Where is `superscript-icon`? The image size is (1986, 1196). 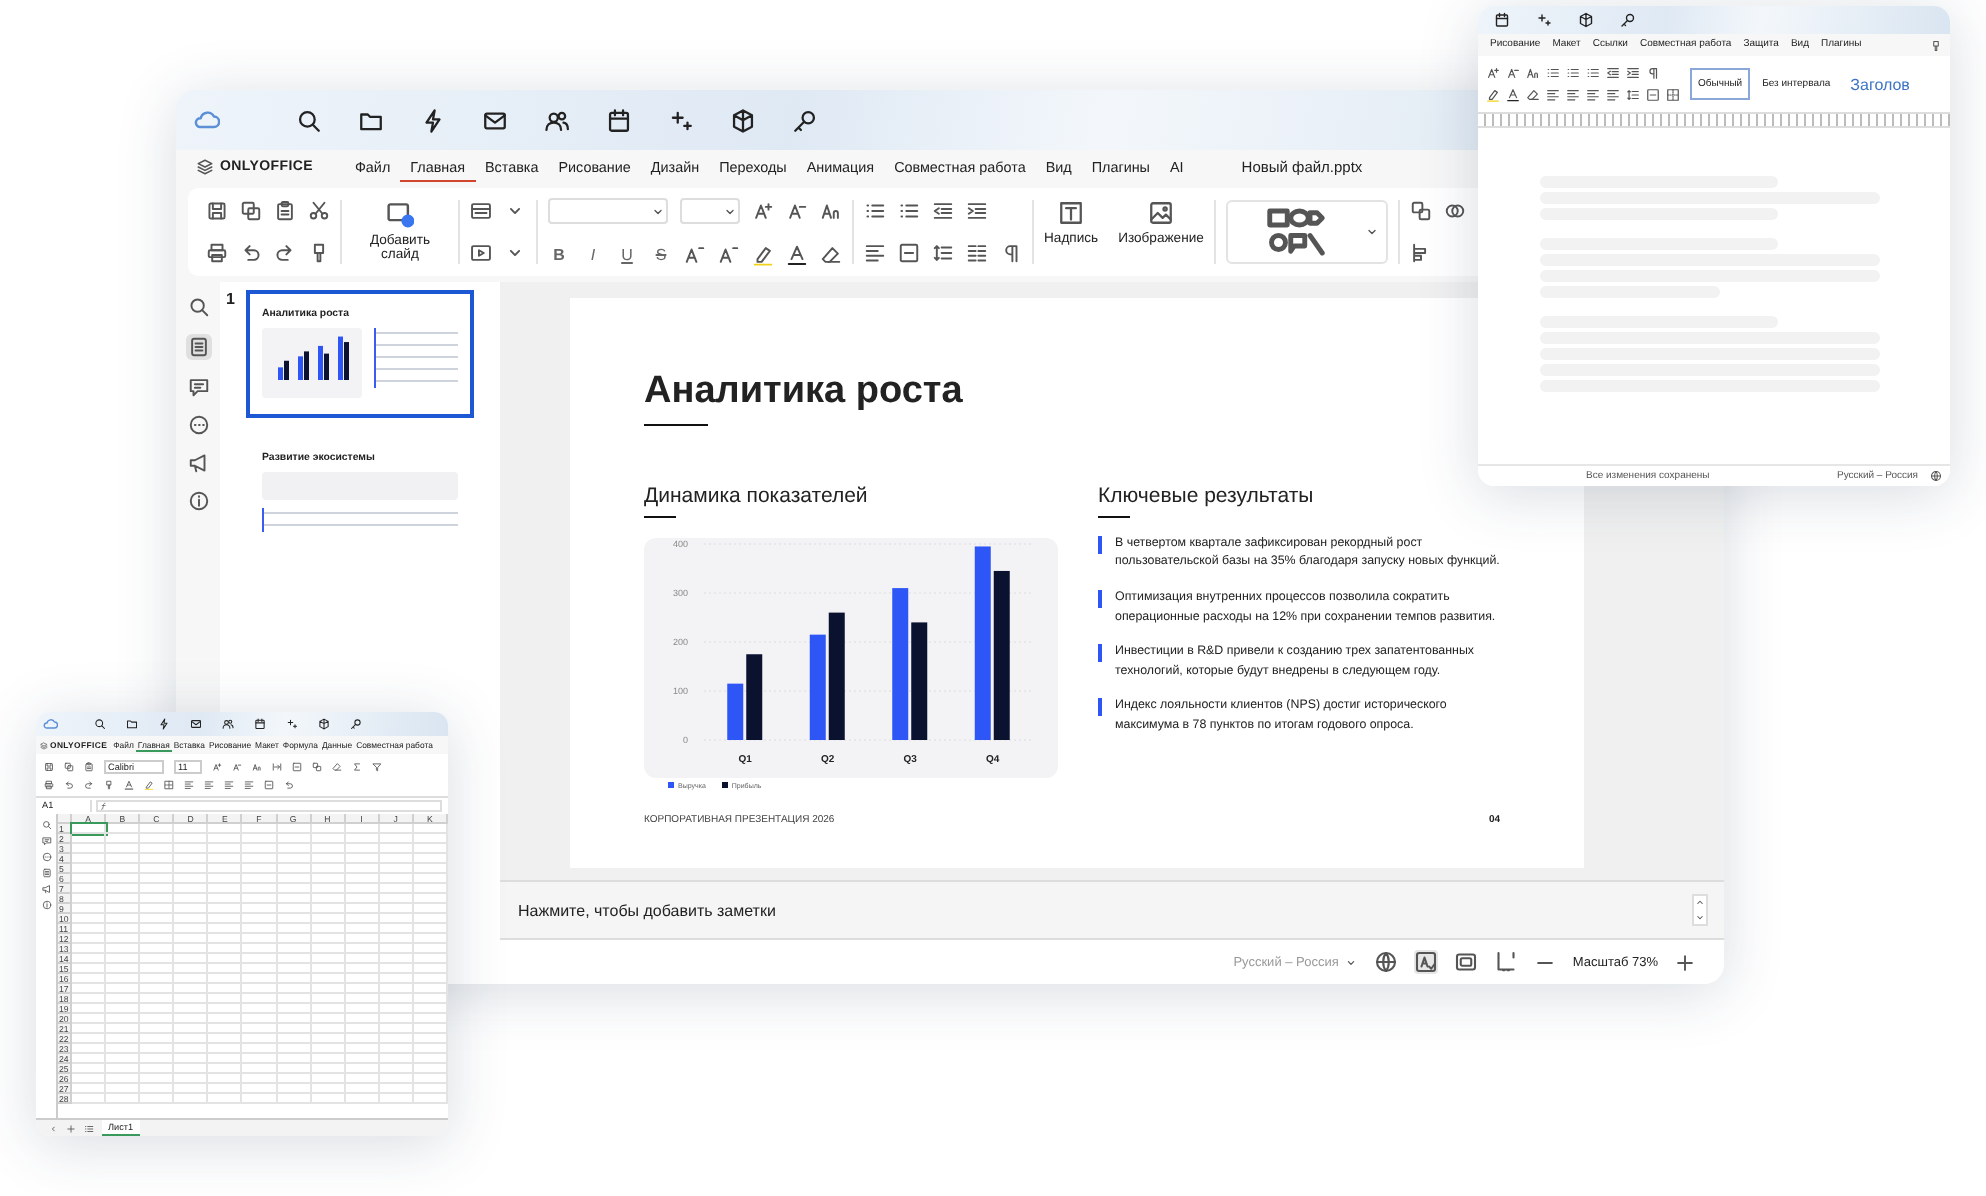
superscript-icon is located at coordinates (695, 255).